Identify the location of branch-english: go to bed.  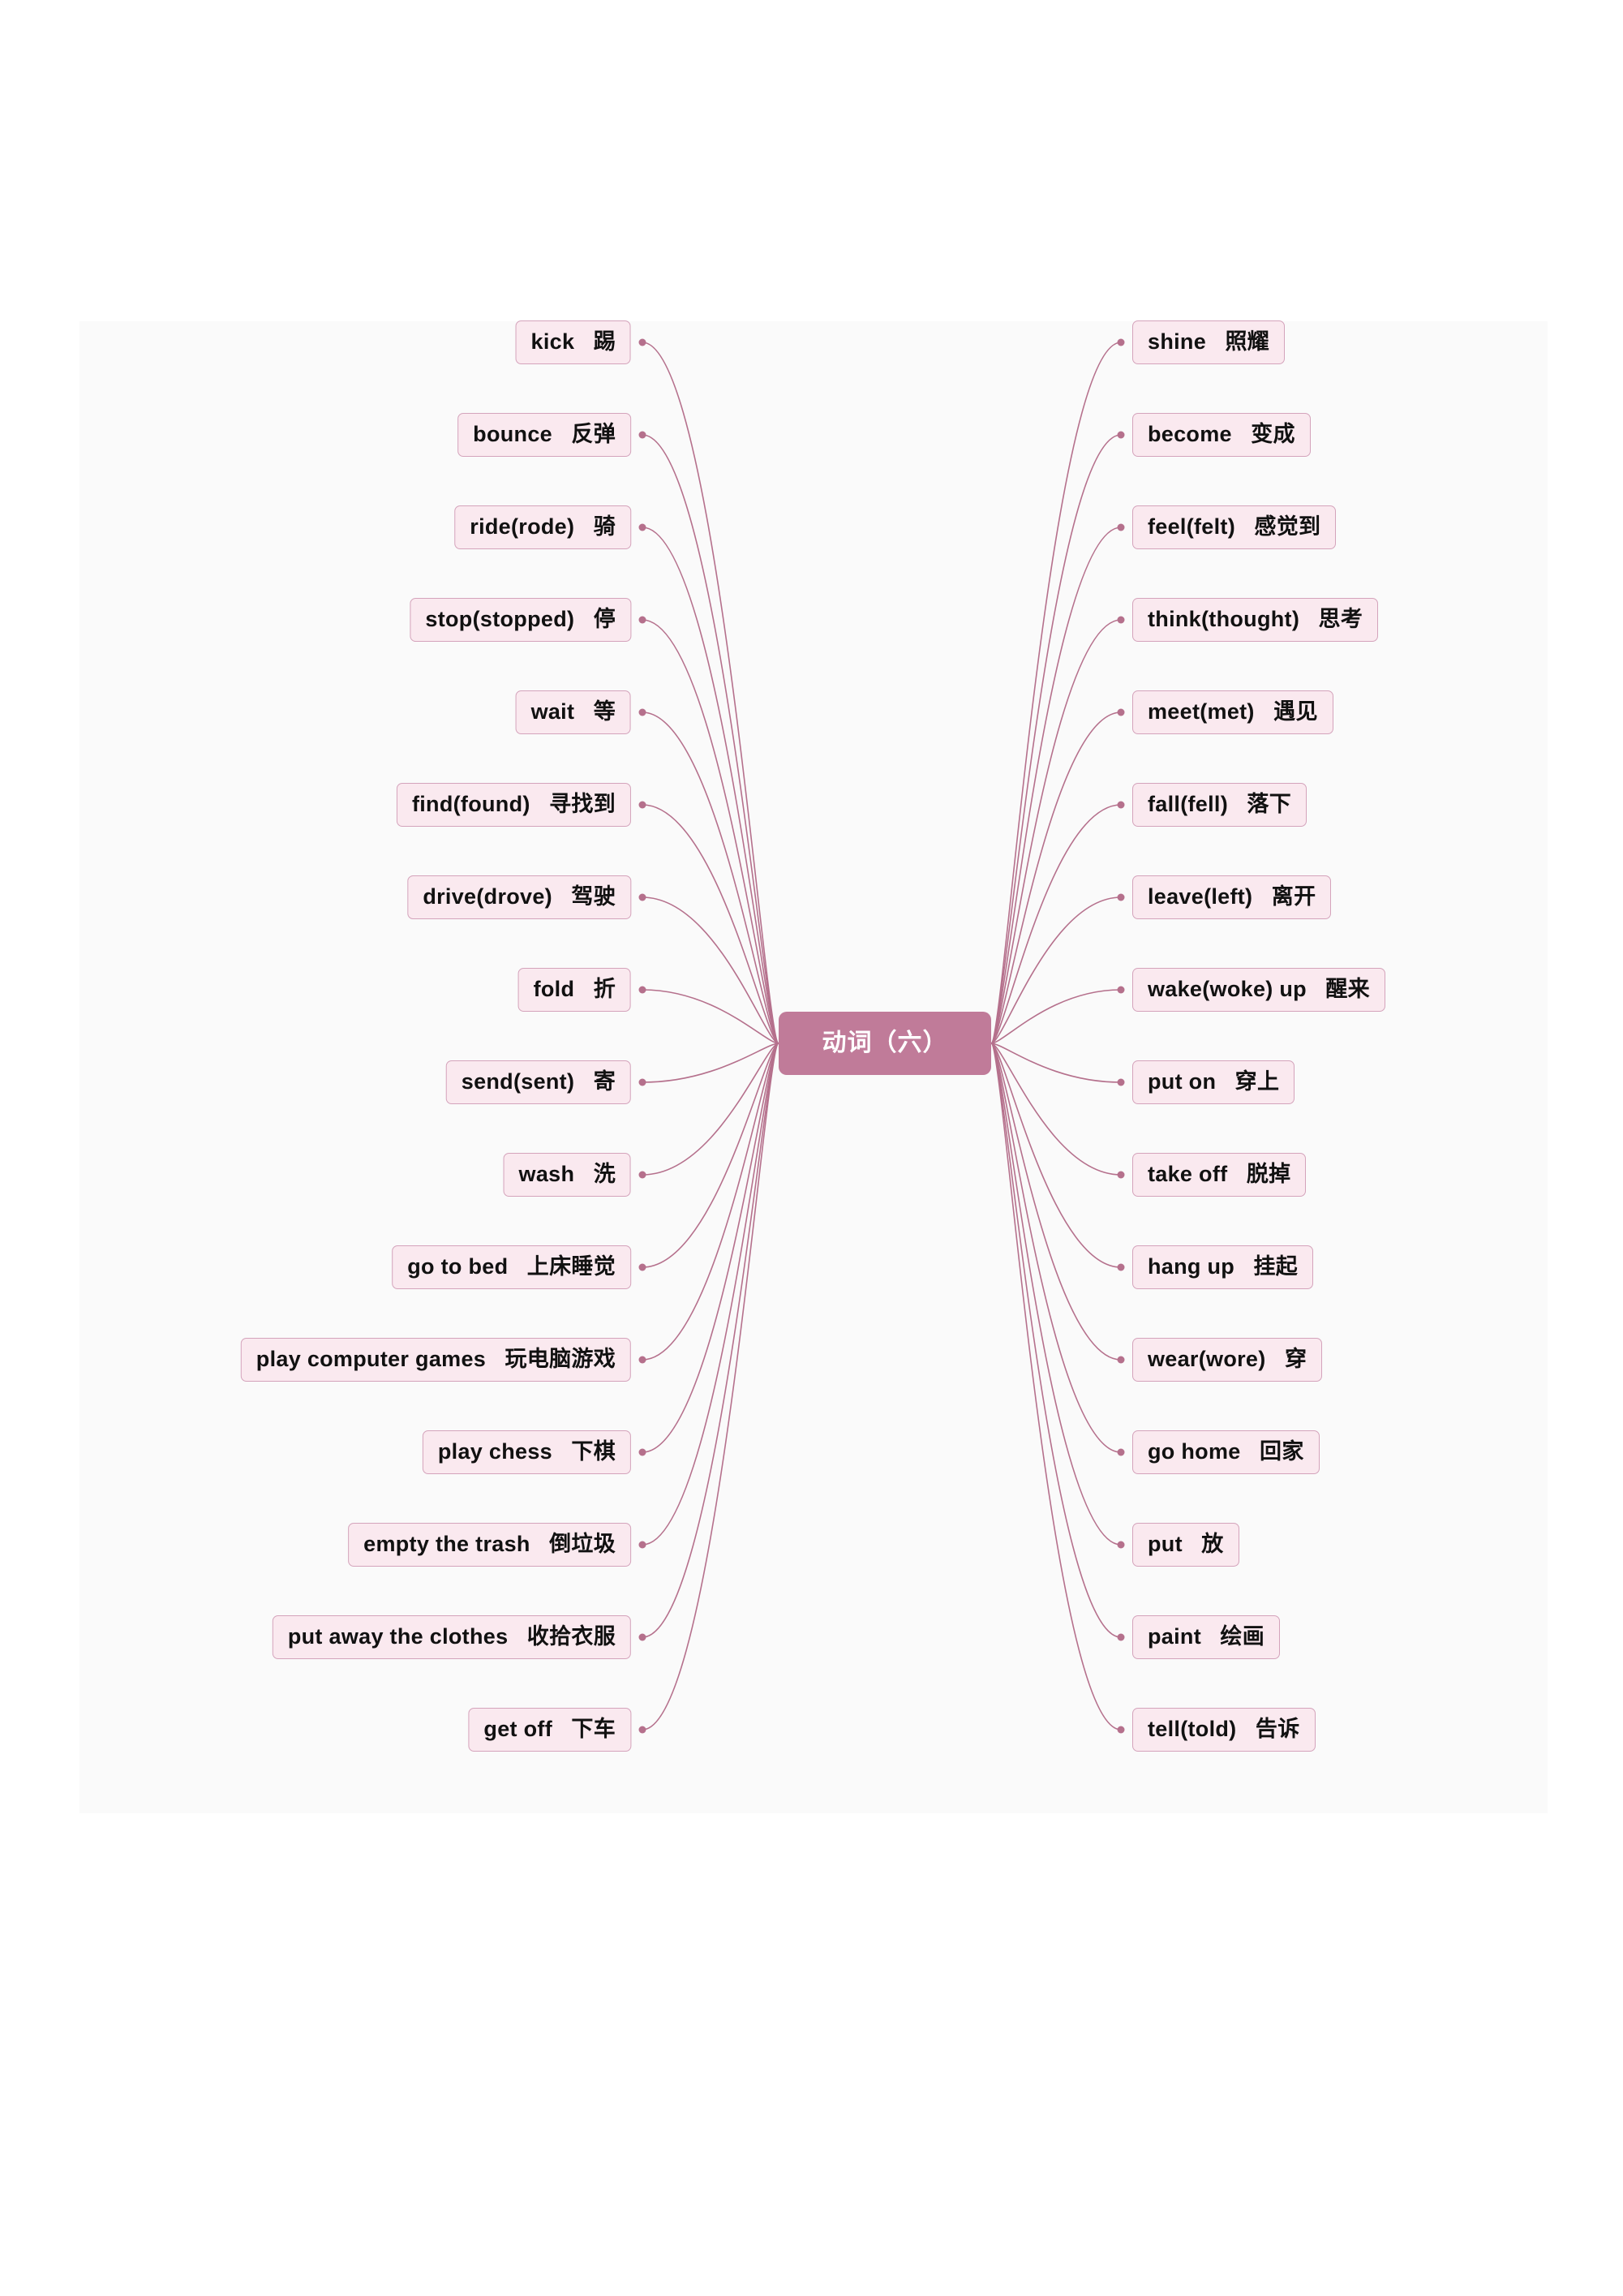
(458, 1266).